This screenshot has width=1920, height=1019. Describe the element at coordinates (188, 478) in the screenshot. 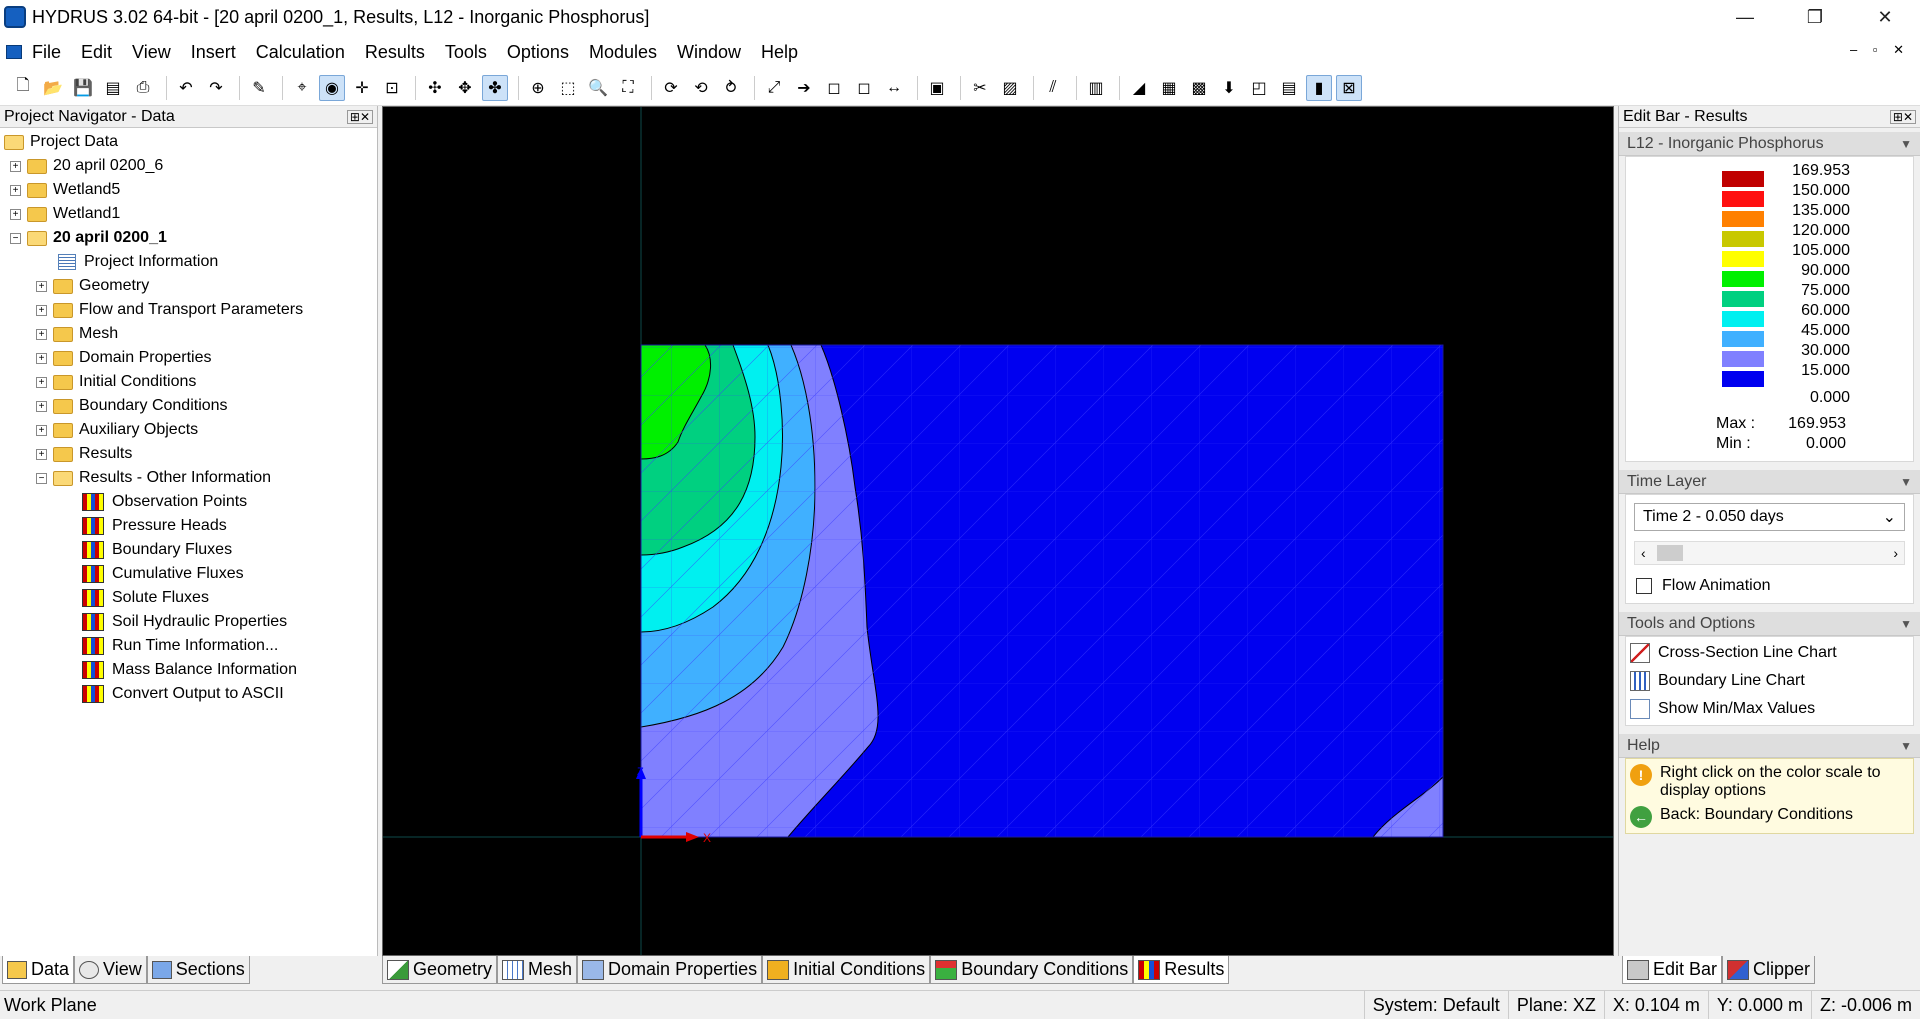

I see `tree-item-results-other-information: − Results - Other Information` at that location.